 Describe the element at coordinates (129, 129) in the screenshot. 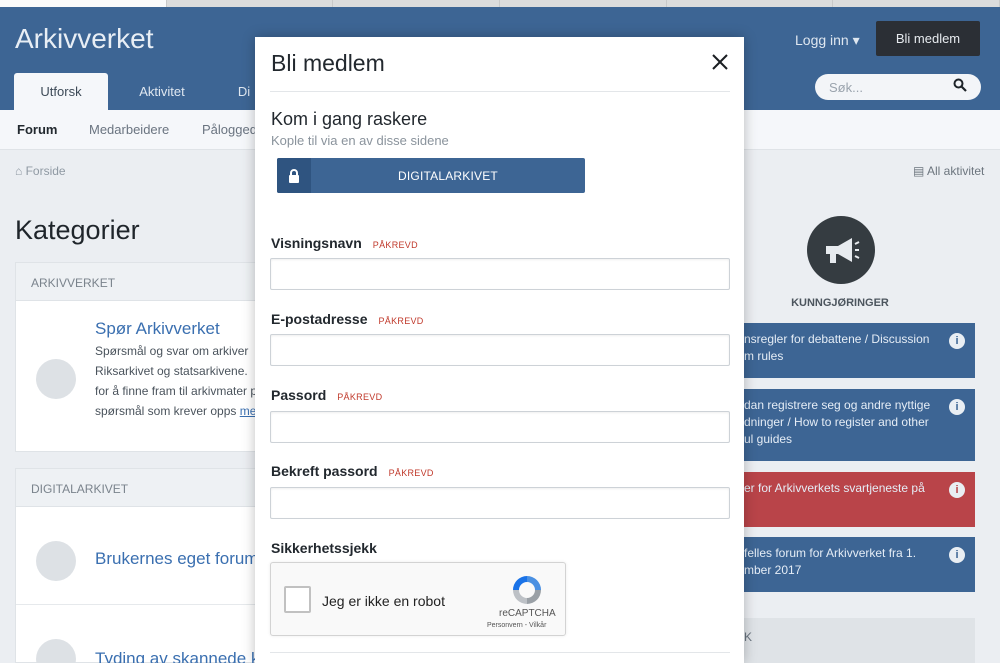

I see `subnav-staff: Medarbeidere` at that location.